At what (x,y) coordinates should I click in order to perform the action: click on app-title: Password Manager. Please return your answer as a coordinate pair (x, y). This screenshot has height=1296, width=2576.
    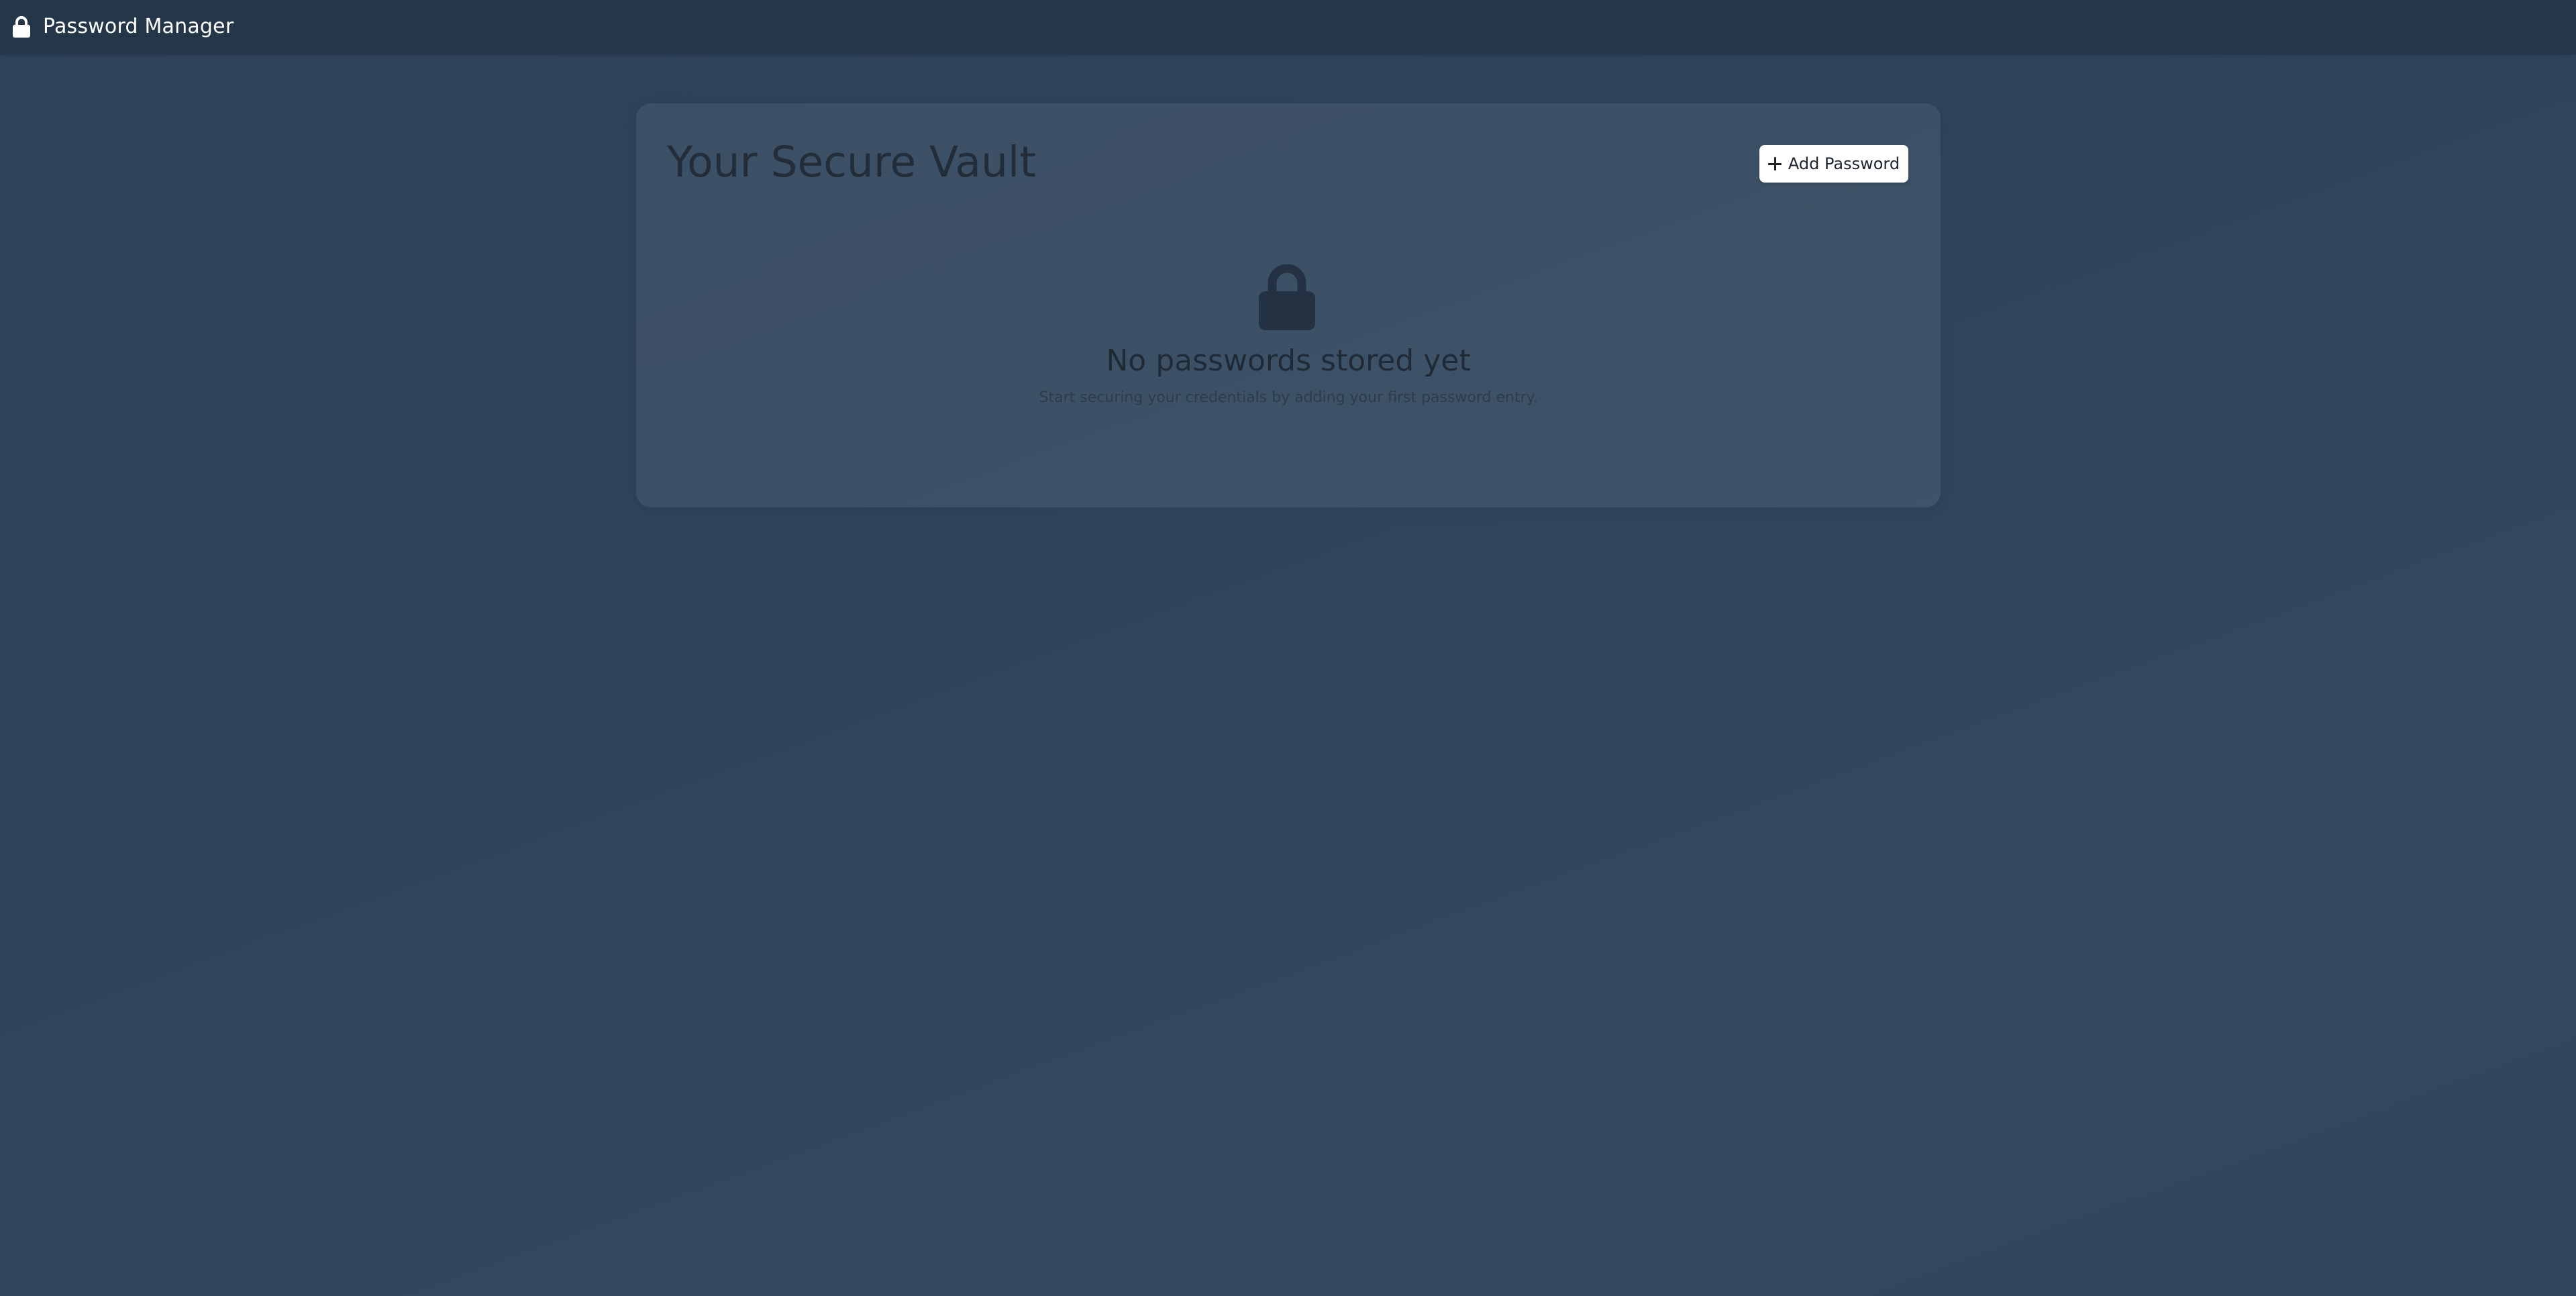
    Looking at the image, I should click on (138, 26).